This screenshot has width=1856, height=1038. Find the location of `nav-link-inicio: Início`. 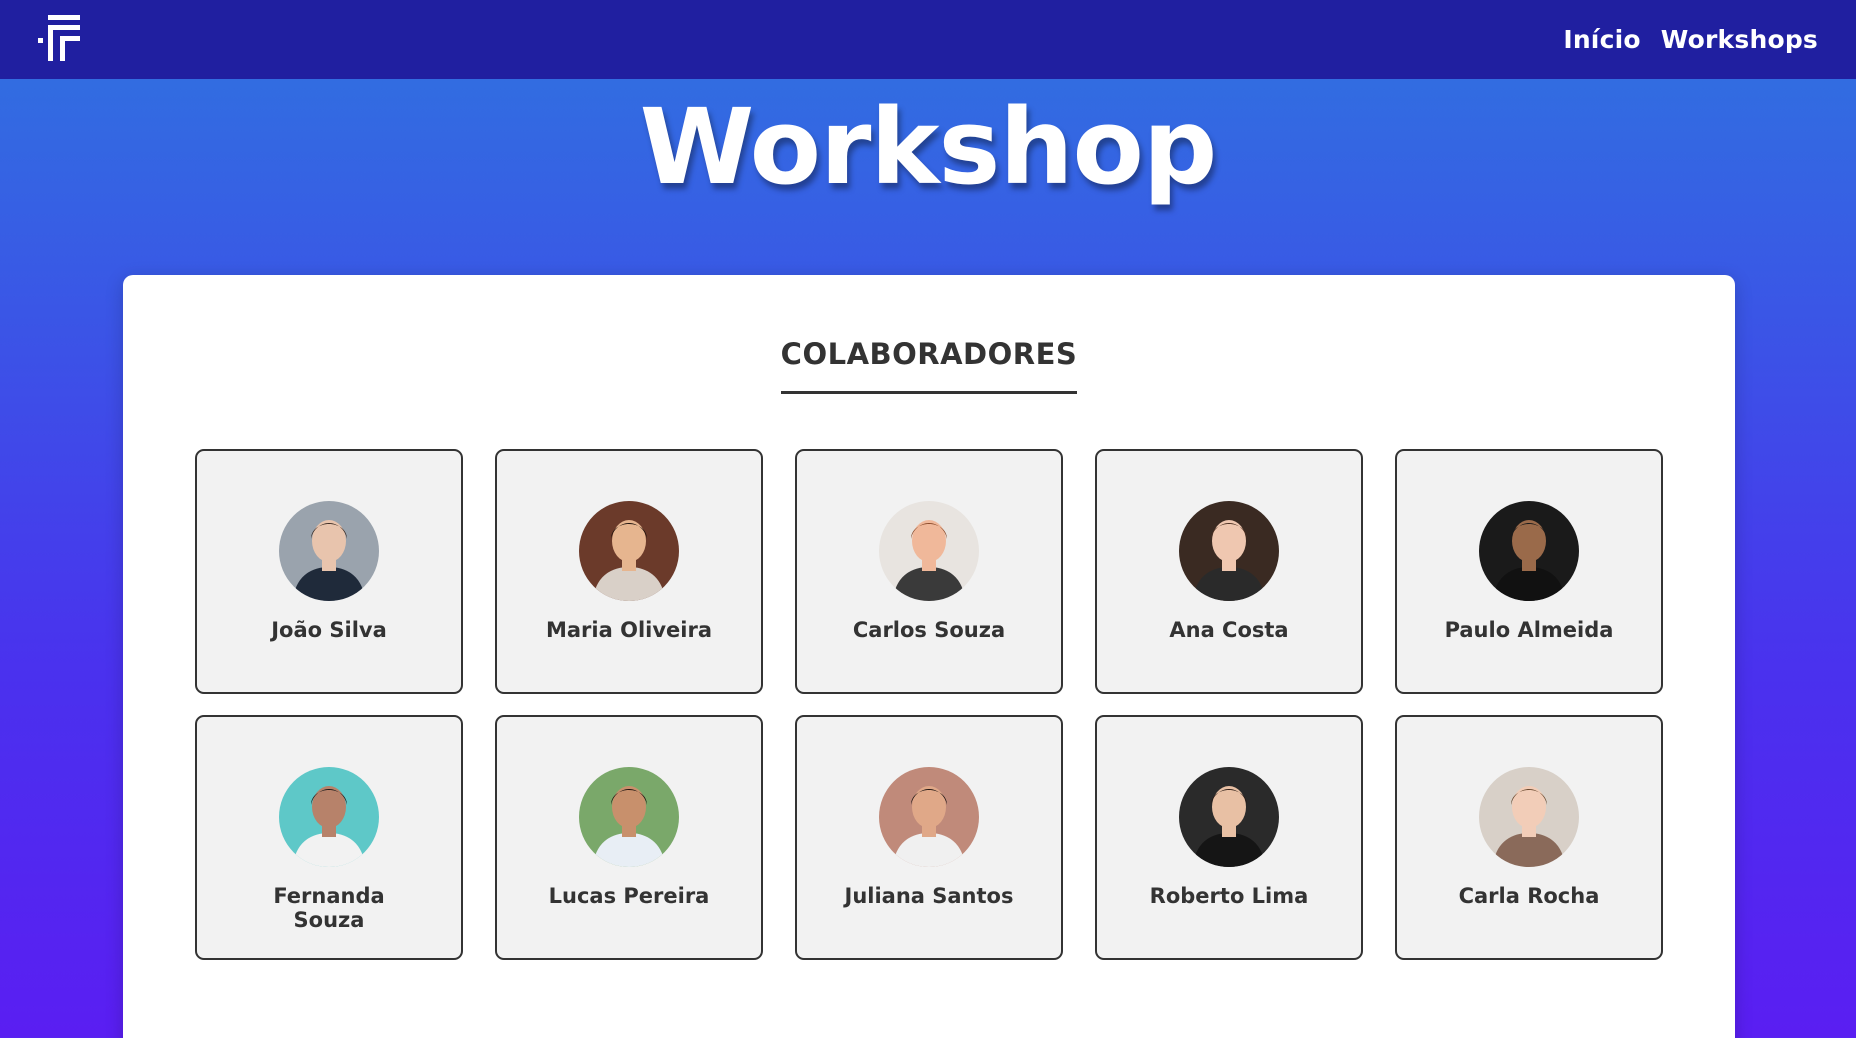

nav-link-inicio: Início is located at coordinates (1601, 39).